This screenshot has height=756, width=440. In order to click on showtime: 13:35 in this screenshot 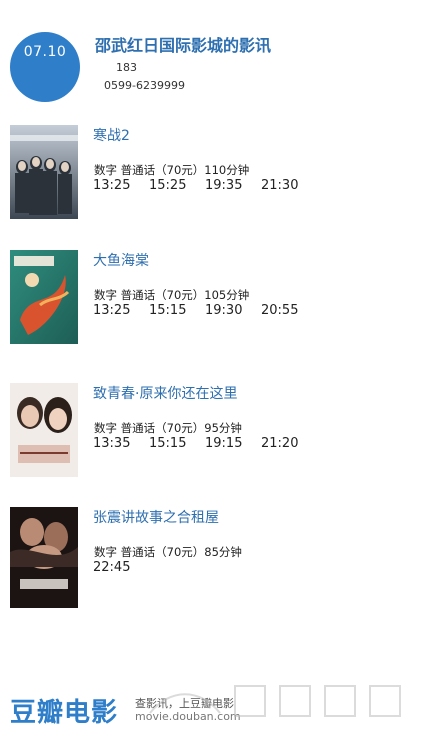, I will do `click(121, 443)`.